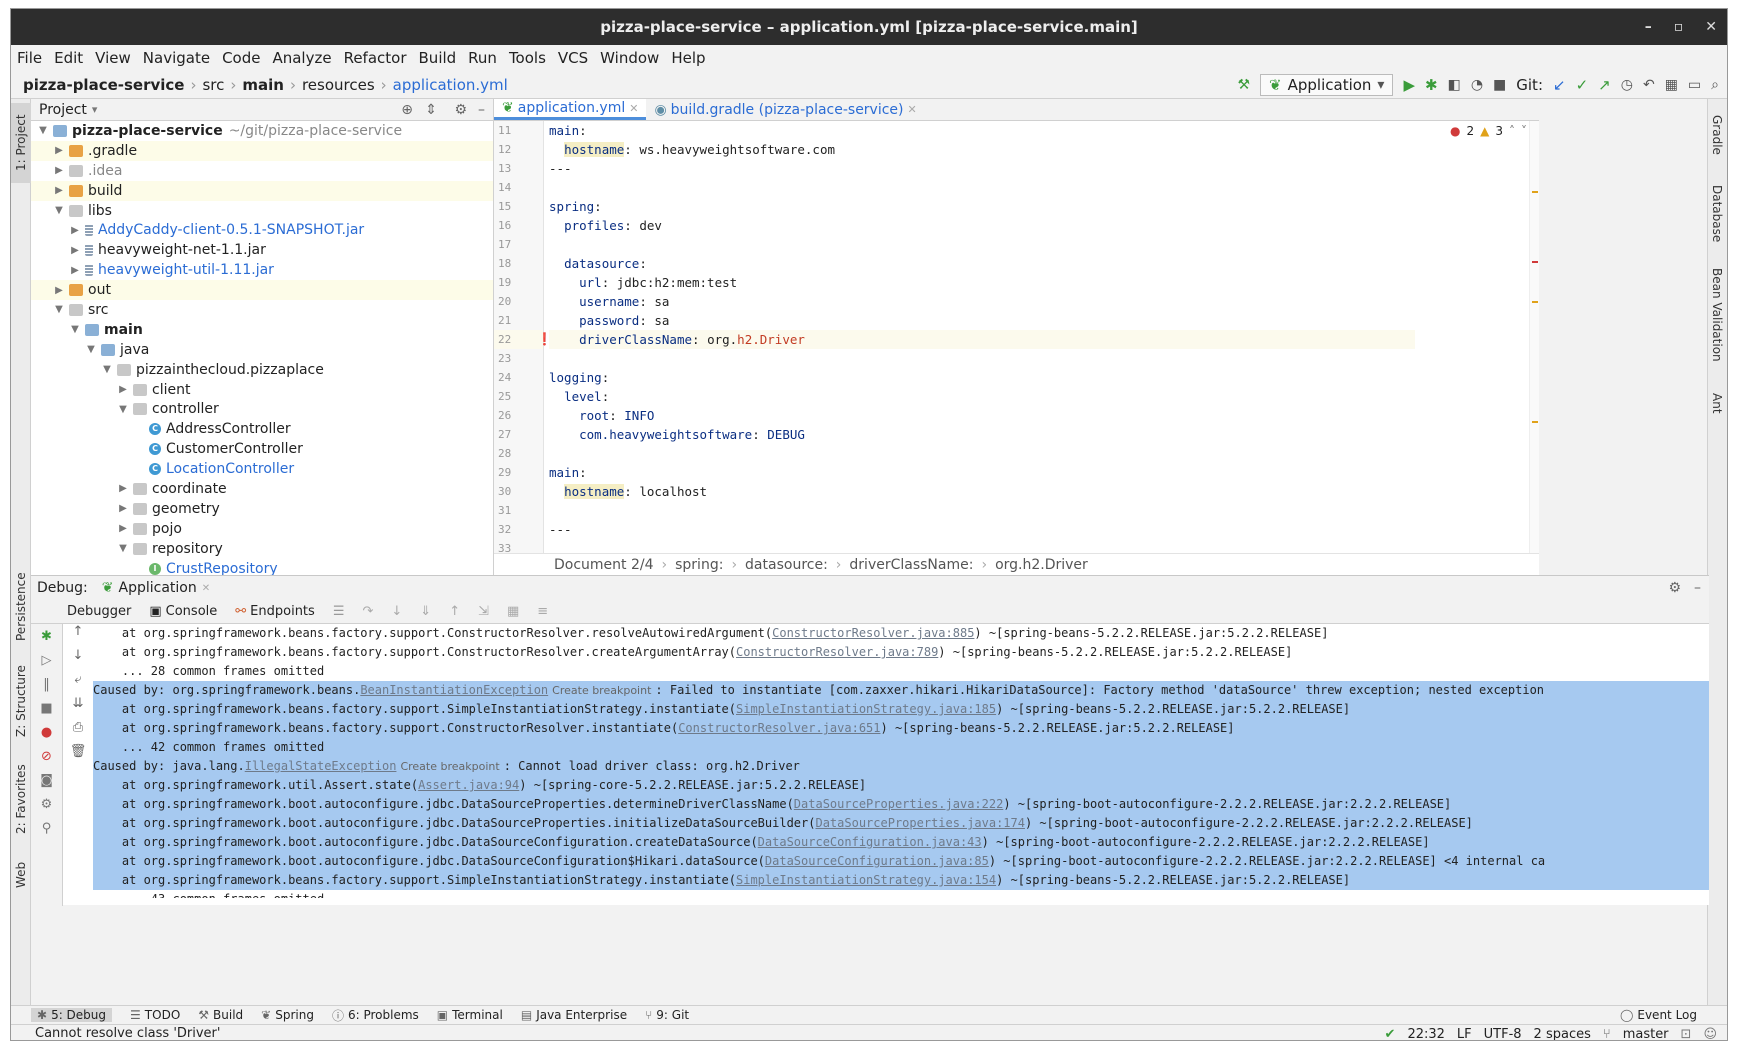  What do you see at coordinates (46, 660) in the screenshot?
I see `resume-icon: ▷` at bounding box center [46, 660].